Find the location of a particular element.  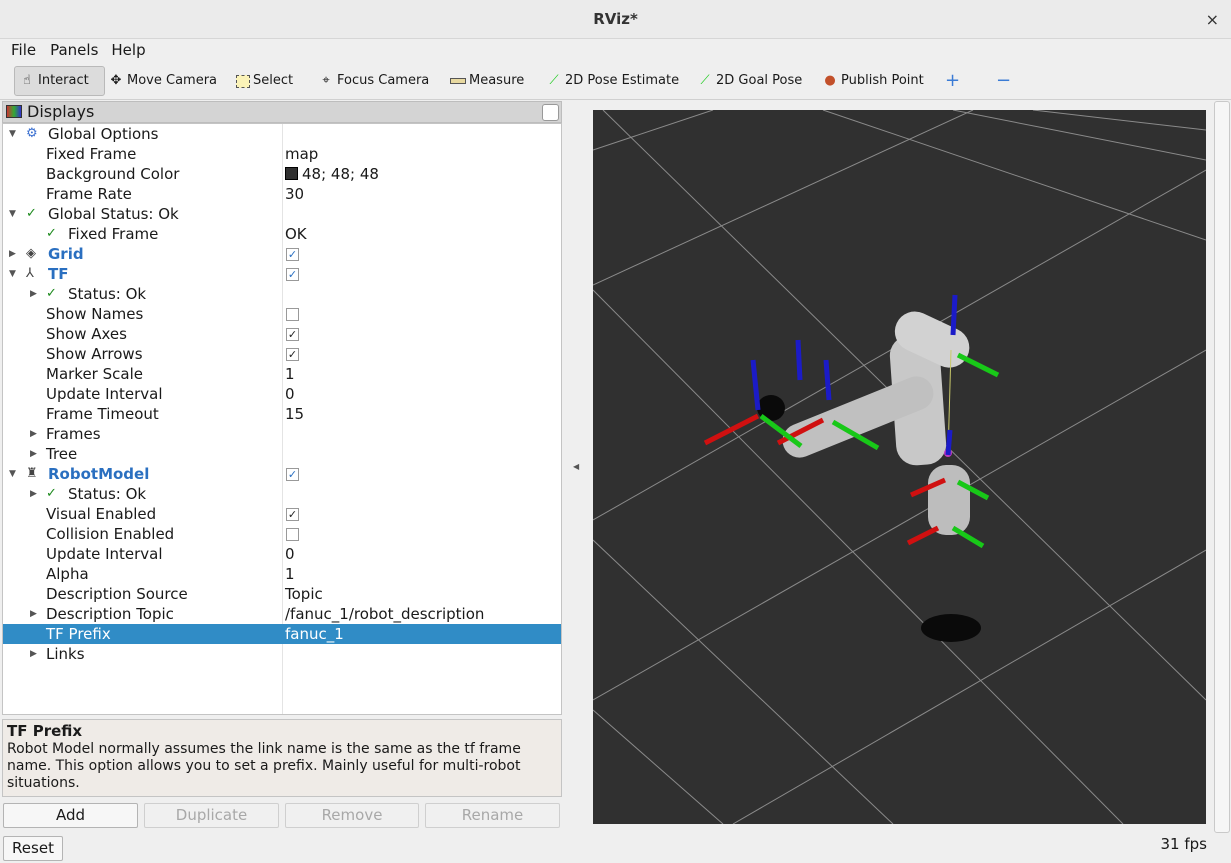

tree-row: Fixed Frame map is located at coordinates (282, 154).